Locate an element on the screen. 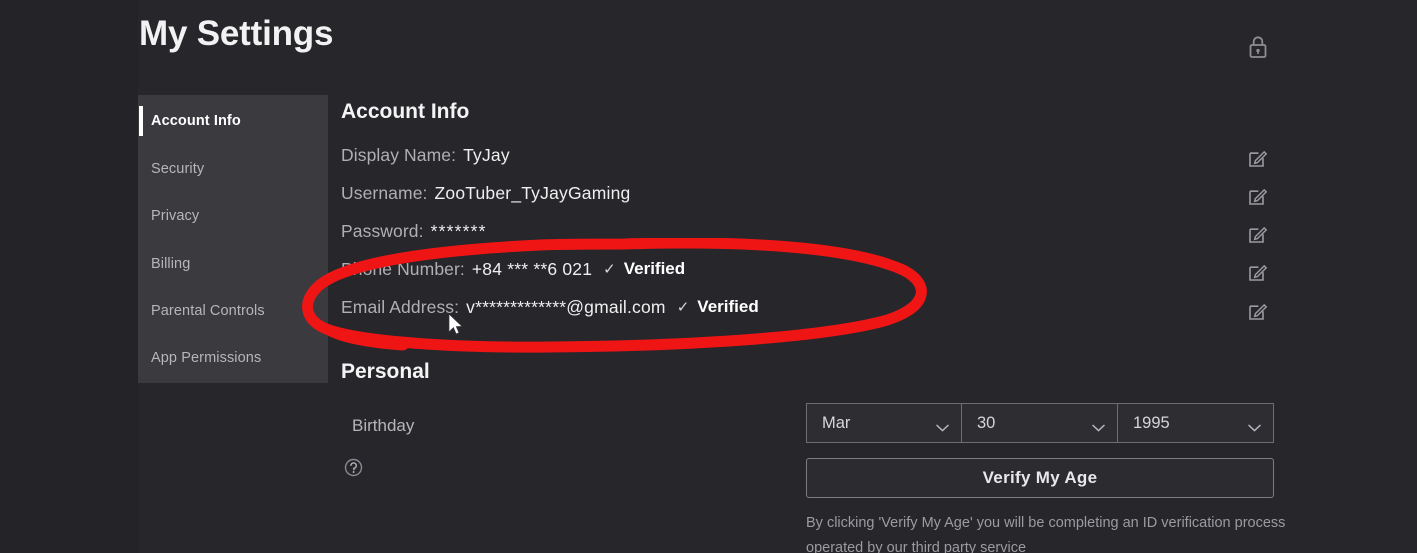  help-circle-icon is located at coordinates (353, 467).